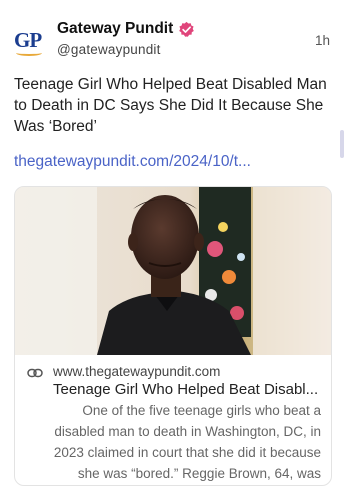 This screenshot has width=346, height=500. I want to click on verified-badge-icon, so click(187, 29).